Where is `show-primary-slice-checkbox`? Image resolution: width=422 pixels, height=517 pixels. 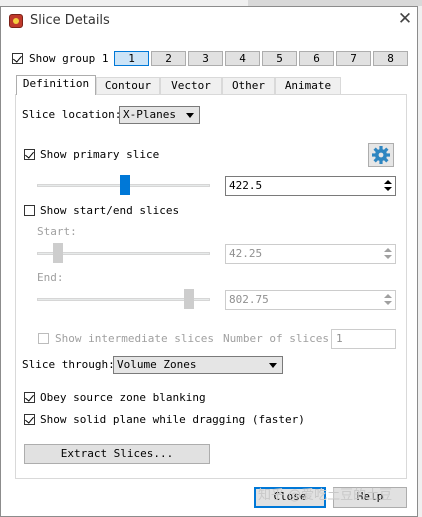
show-primary-slice-checkbox is located at coordinates (29, 154).